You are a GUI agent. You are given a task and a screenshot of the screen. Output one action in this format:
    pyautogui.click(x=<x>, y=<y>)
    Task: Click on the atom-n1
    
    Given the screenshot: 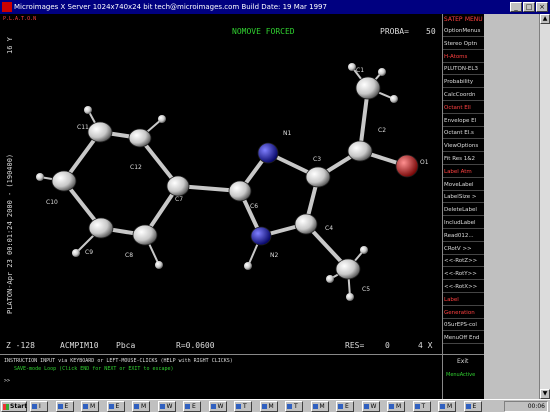 What is the action you would take?
    pyautogui.click(x=268, y=153)
    